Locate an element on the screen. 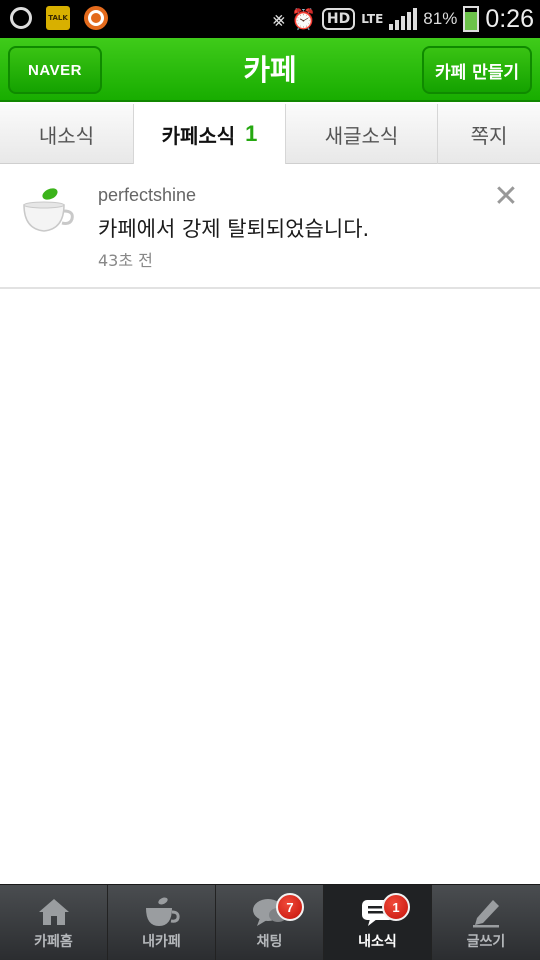 This screenshot has height=960, width=540. battery-fill is located at coordinates (471, 21).